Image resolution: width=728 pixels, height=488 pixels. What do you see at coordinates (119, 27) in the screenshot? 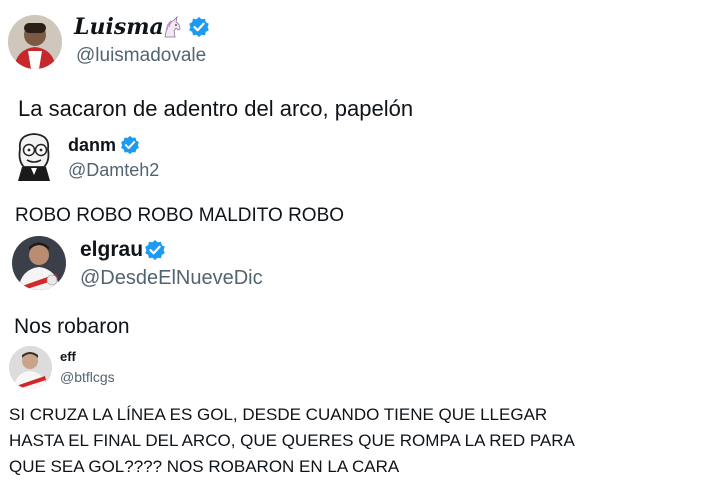
I see `display-name: Luisma` at bounding box center [119, 27].